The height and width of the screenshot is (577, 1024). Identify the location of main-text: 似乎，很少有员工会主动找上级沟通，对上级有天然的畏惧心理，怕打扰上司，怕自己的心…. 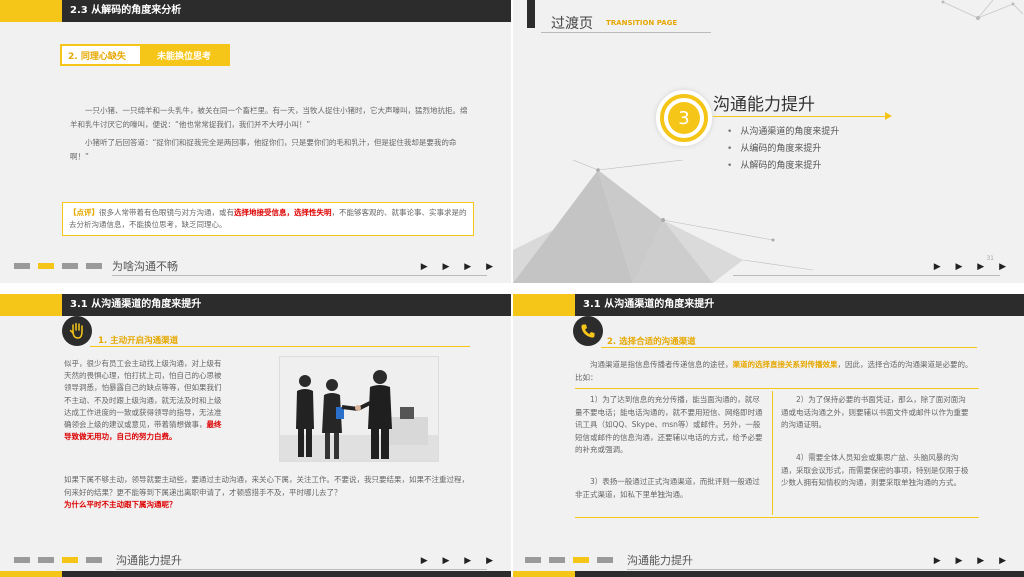
(143, 394).